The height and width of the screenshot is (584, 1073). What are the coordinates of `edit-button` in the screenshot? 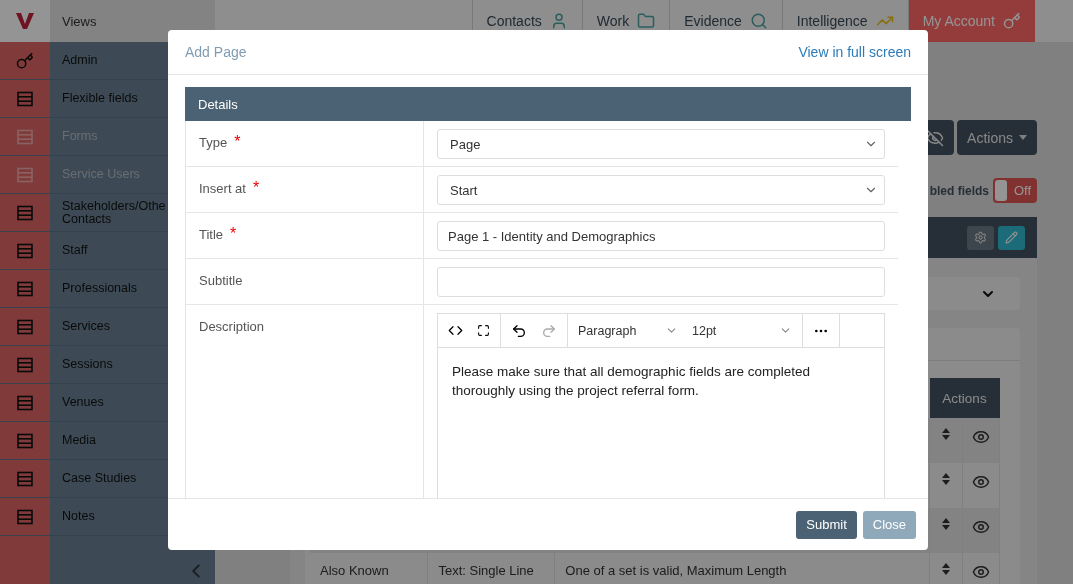 It's located at (1011, 237).